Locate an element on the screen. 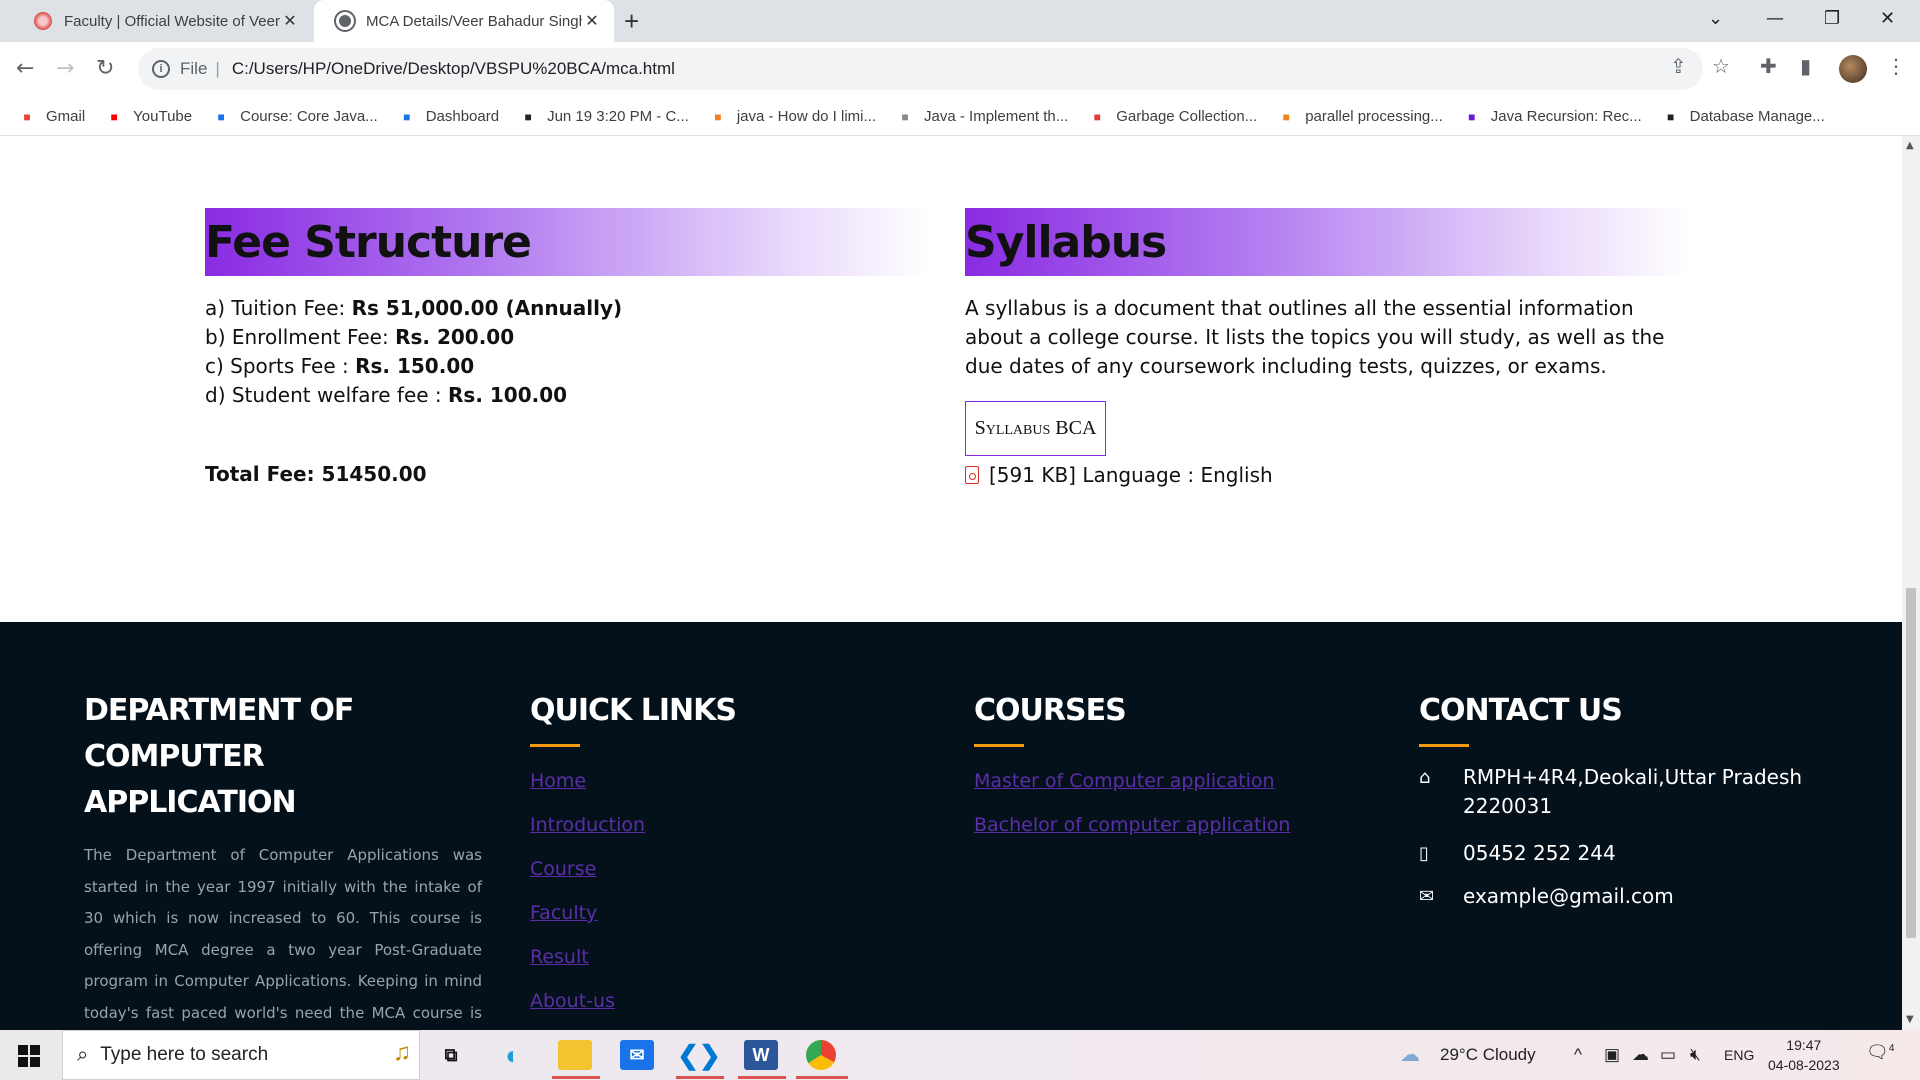 This screenshot has width=1920, height=1080. youtube-icon: ■ is located at coordinates (114, 116).